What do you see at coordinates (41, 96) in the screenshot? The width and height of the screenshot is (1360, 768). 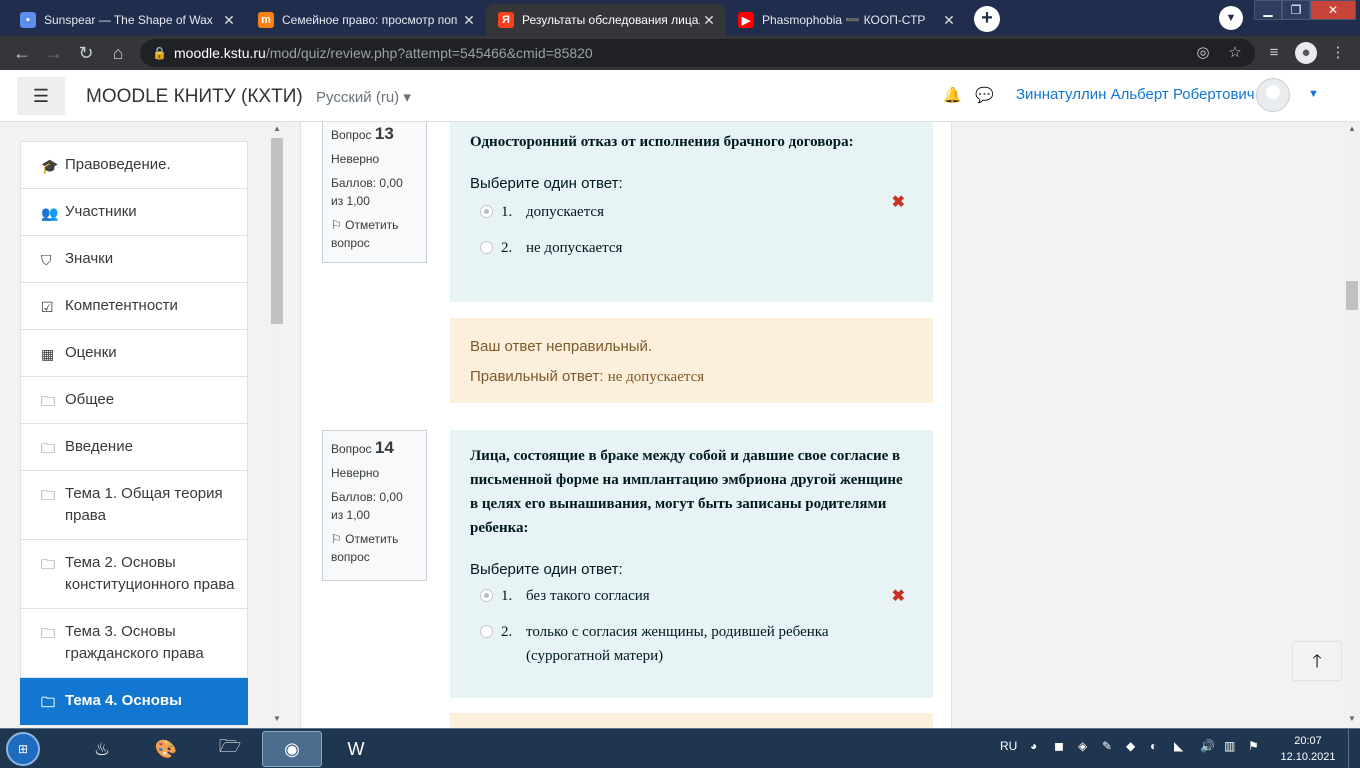 I see `hamburger-menu-button: ☰` at bounding box center [41, 96].